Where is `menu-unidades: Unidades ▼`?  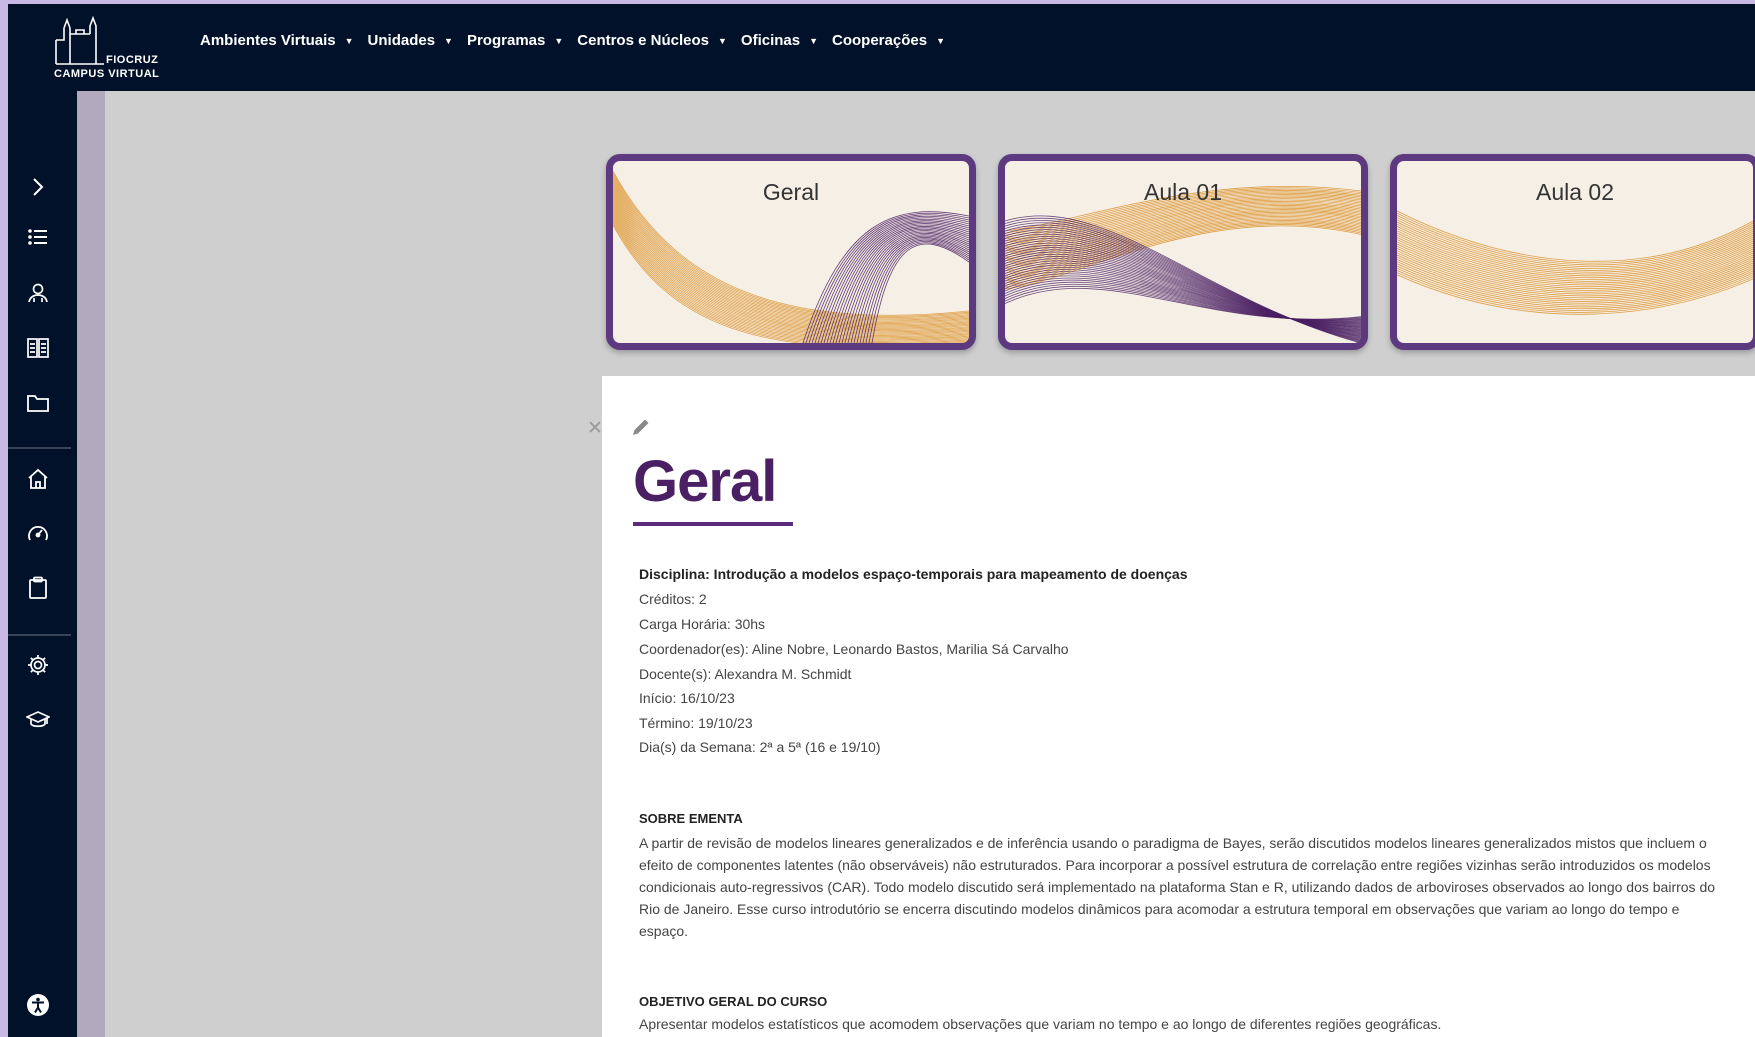
menu-unidades: Unidades ▼ is located at coordinates (410, 40).